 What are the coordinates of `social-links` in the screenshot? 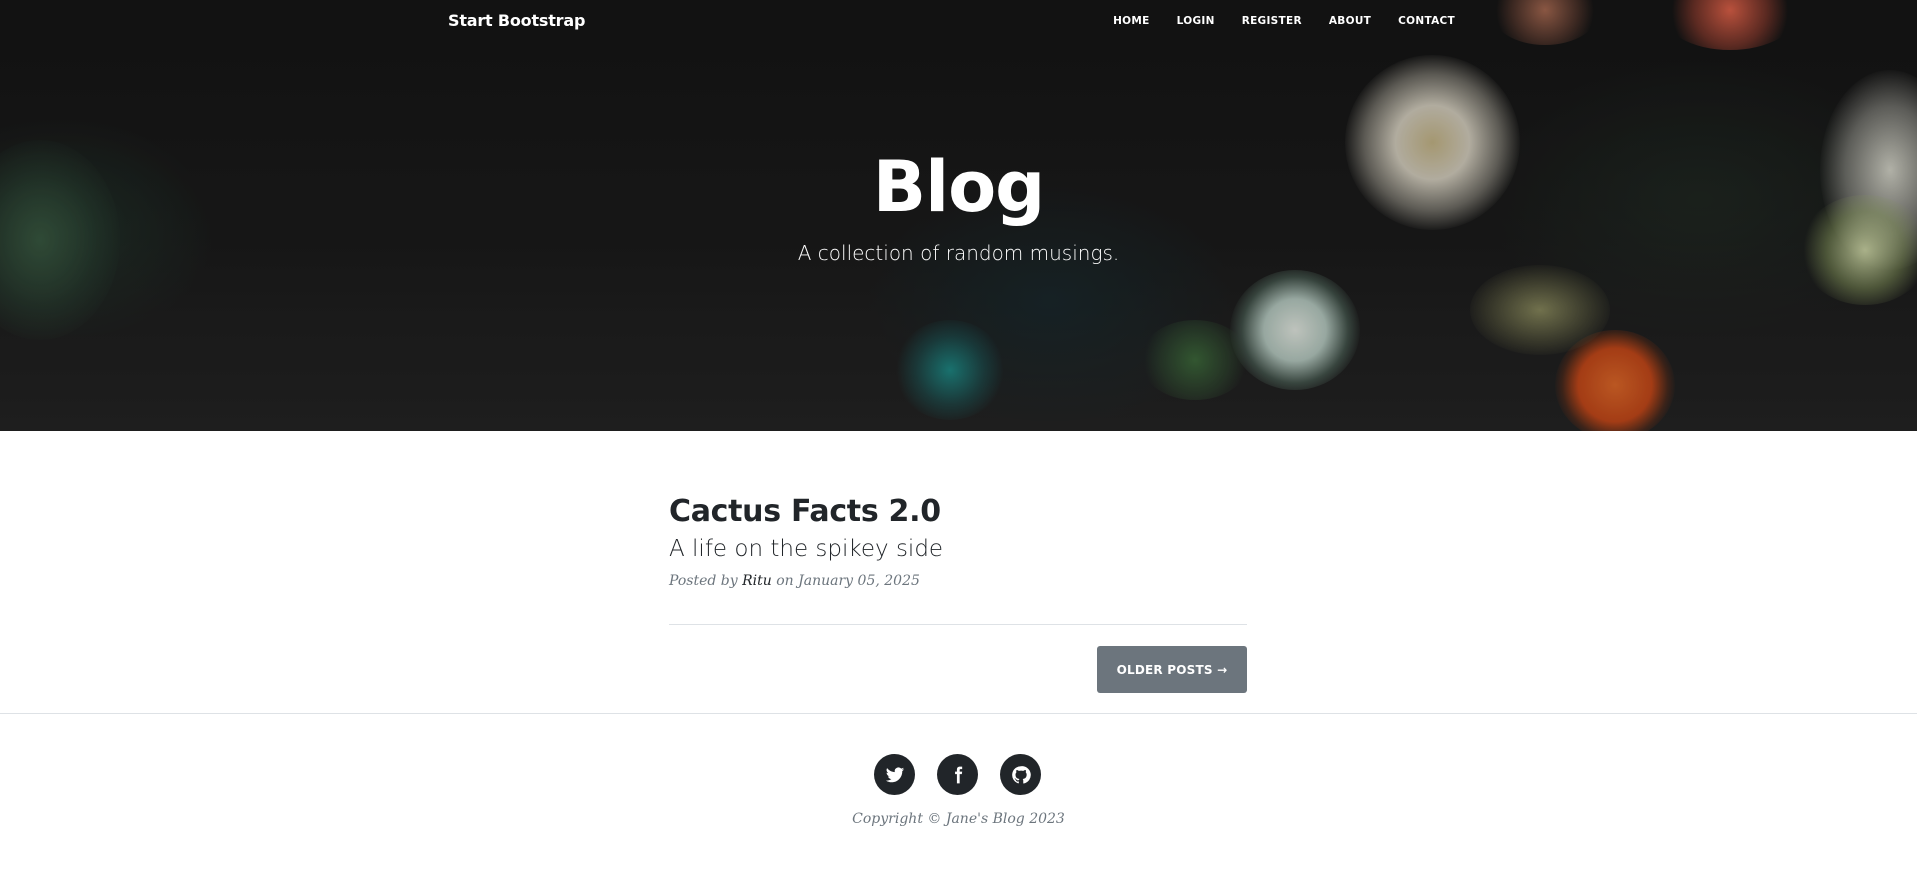 It's located at (957, 774).